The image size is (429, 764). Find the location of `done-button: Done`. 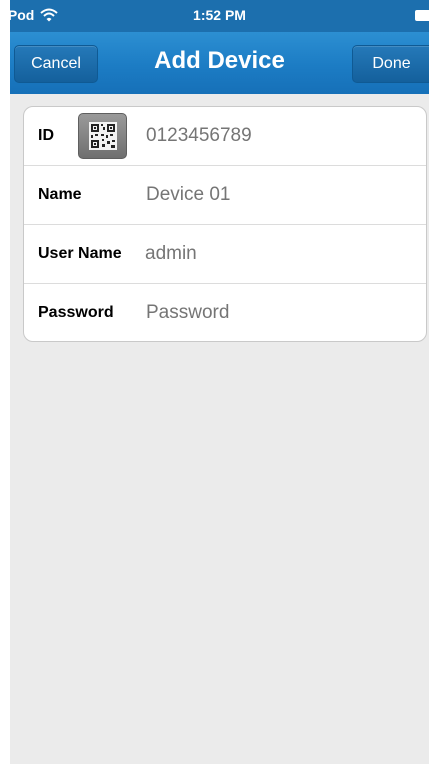

done-button: Done is located at coordinates (390, 64).